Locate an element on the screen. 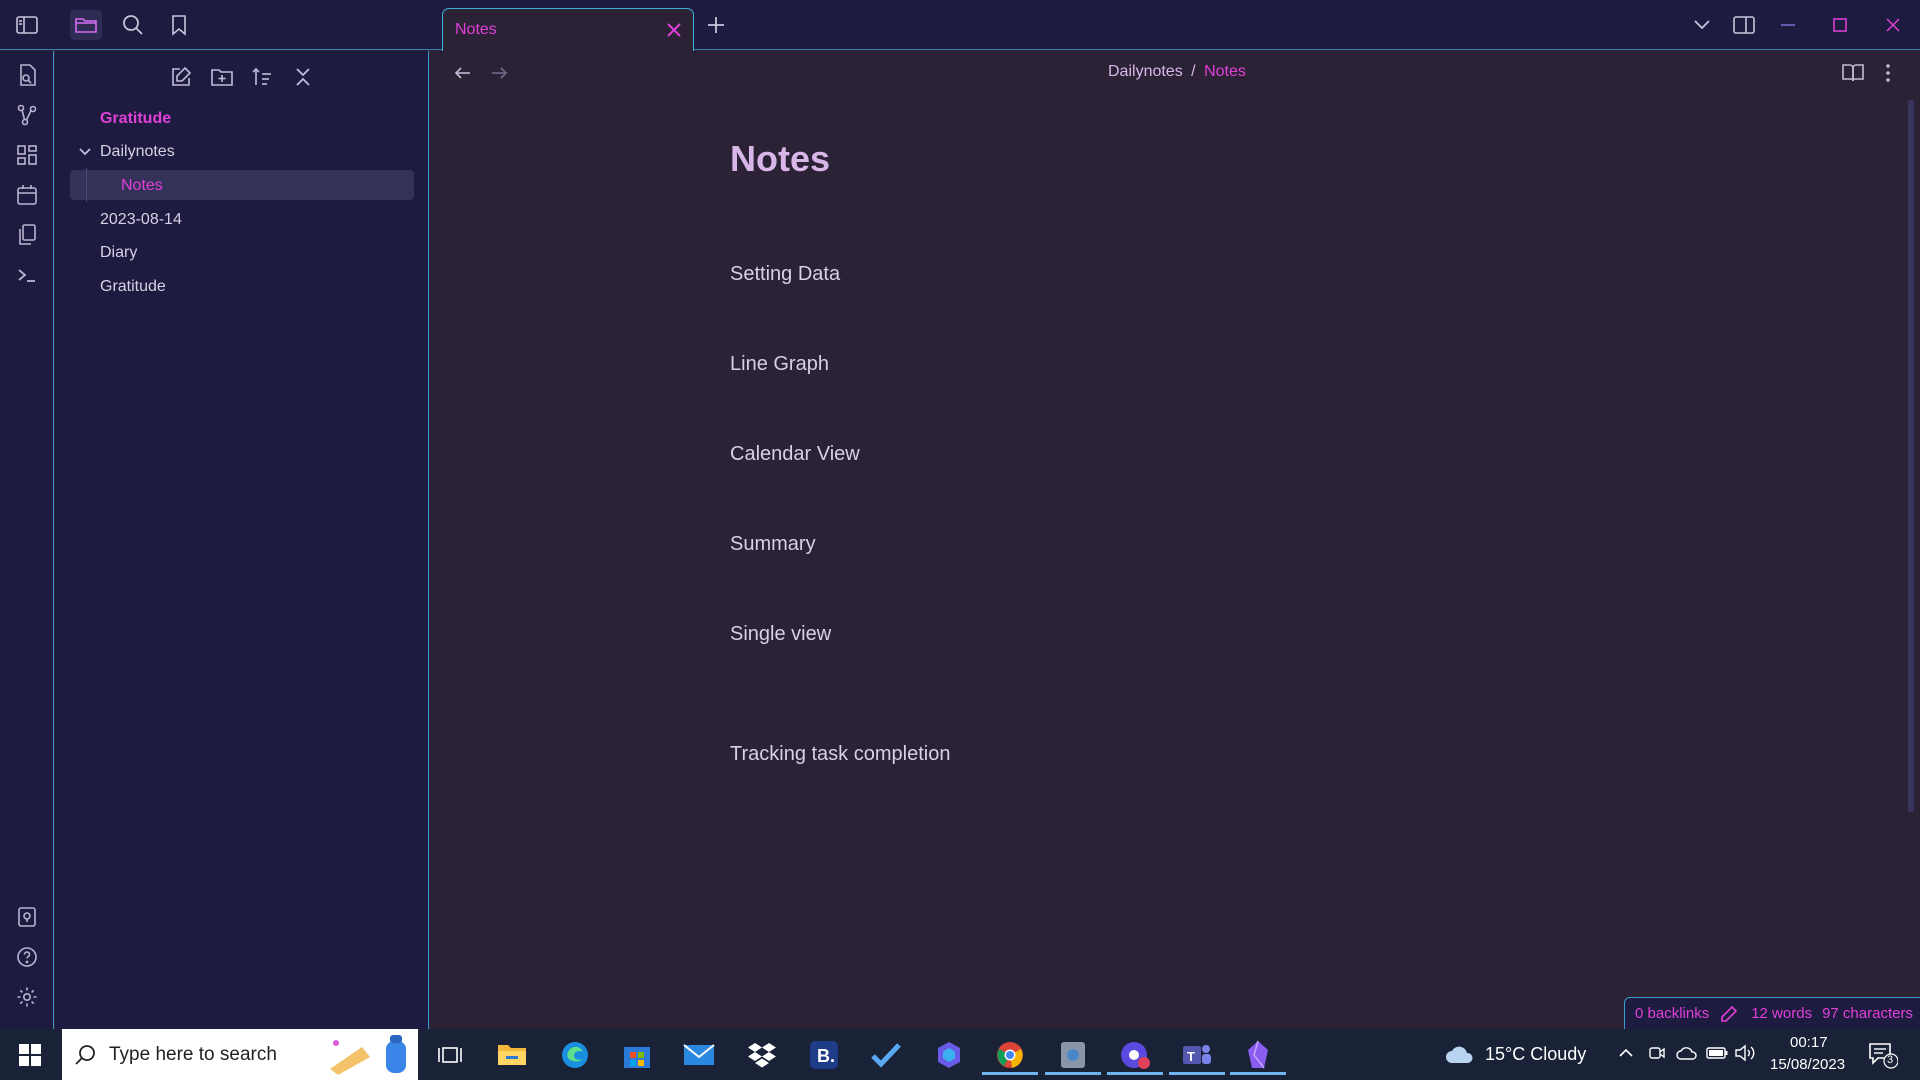  microsoft-store-icon is located at coordinates (637, 1055).